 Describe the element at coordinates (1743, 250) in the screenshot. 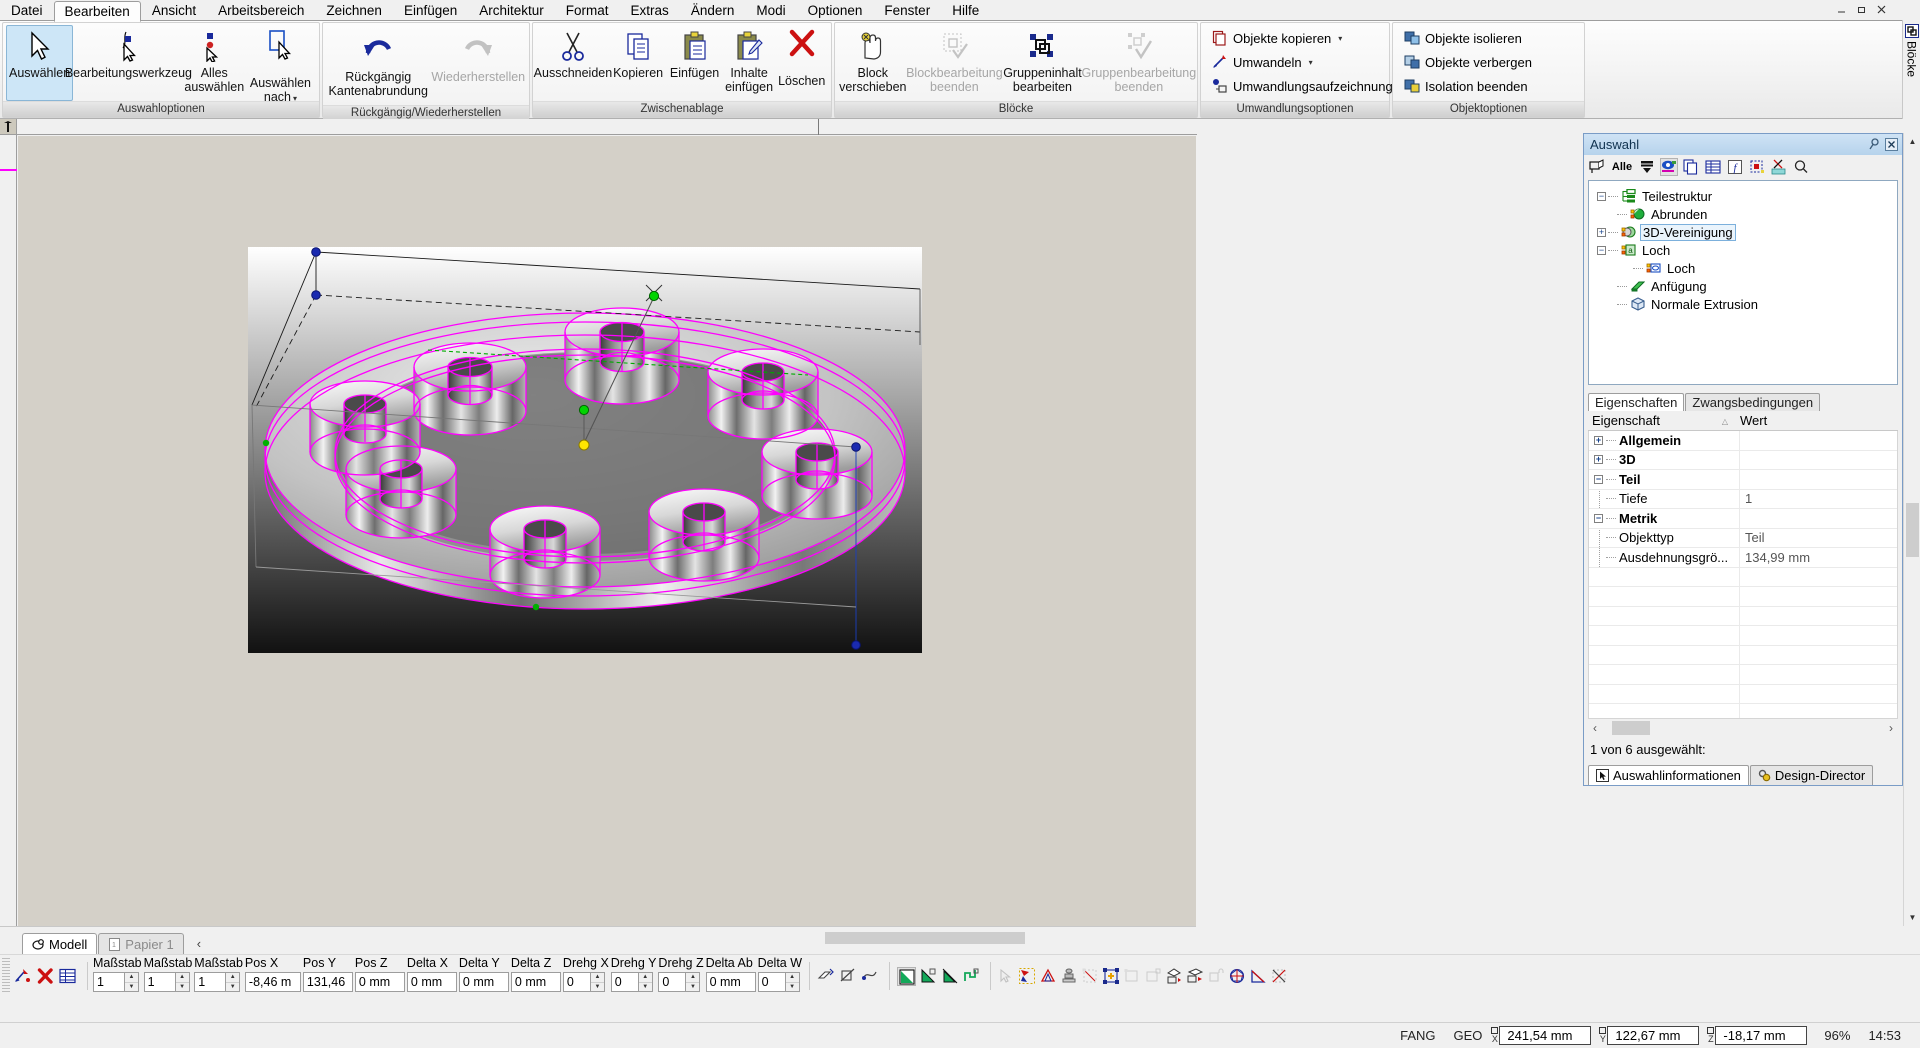

I see `tree-item-loch-group: − a Loch` at that location.